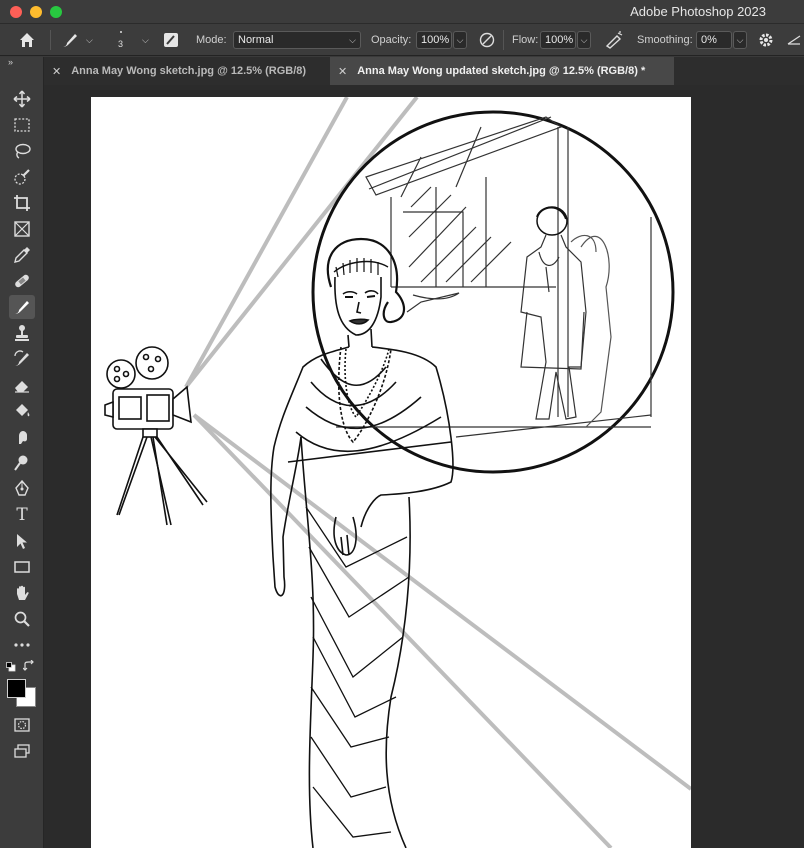 This screenshot has height=848, width=804. What do you see at coordinates (189, 71) in the screenshot?
I see `tab-label: Anna May Wong sketch.jpg @ 12.5% (RGB/8)` at bounding box center [189, 71].